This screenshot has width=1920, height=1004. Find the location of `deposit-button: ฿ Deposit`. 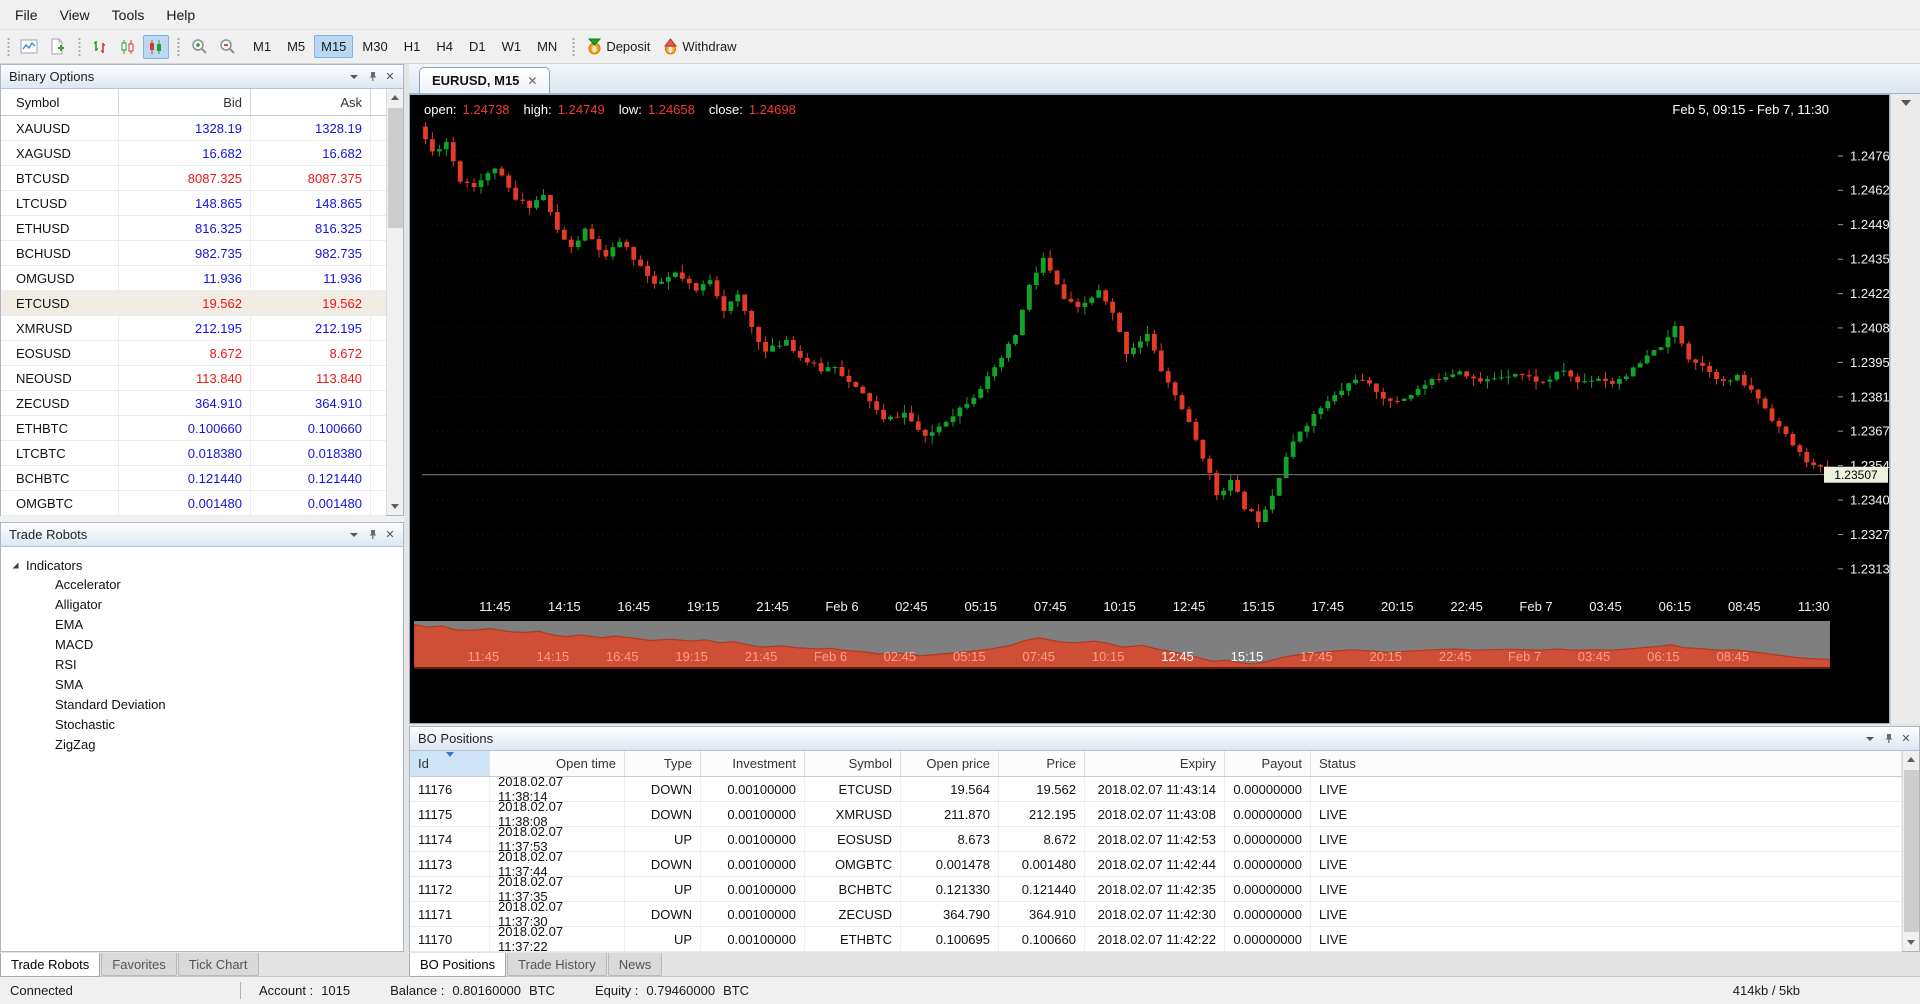

deposit-button: ฿ Deposit is located at coordinates (618, 46).